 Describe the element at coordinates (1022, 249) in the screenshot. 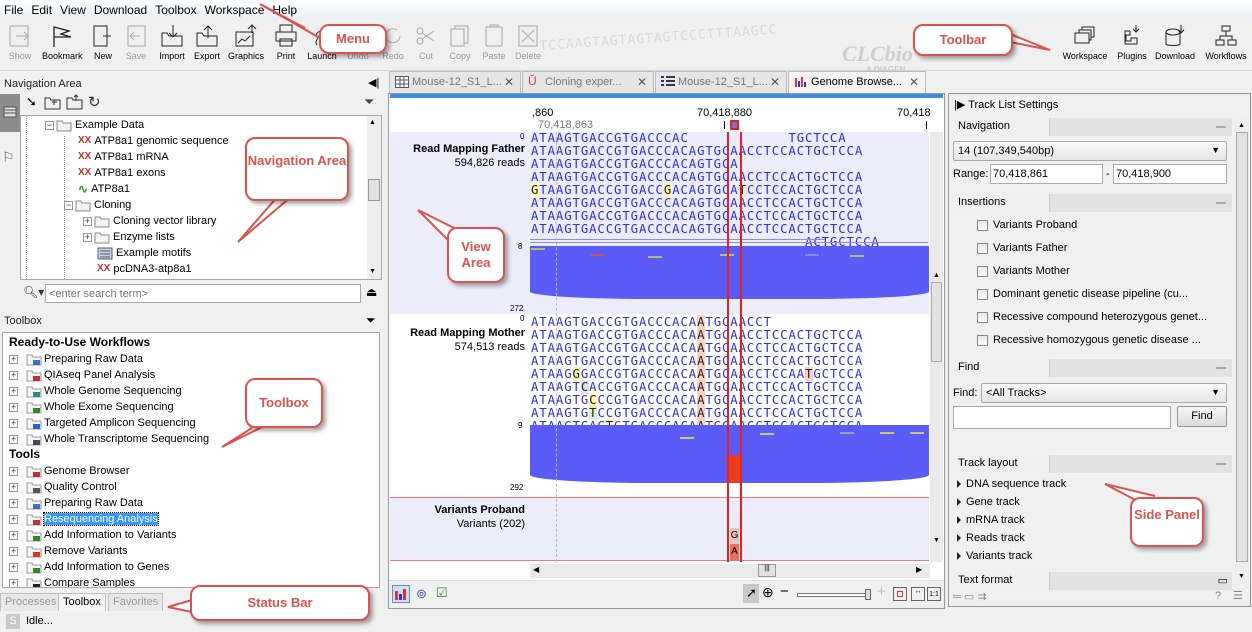

I see `insertion-checkbox: Variants Father` at that location.